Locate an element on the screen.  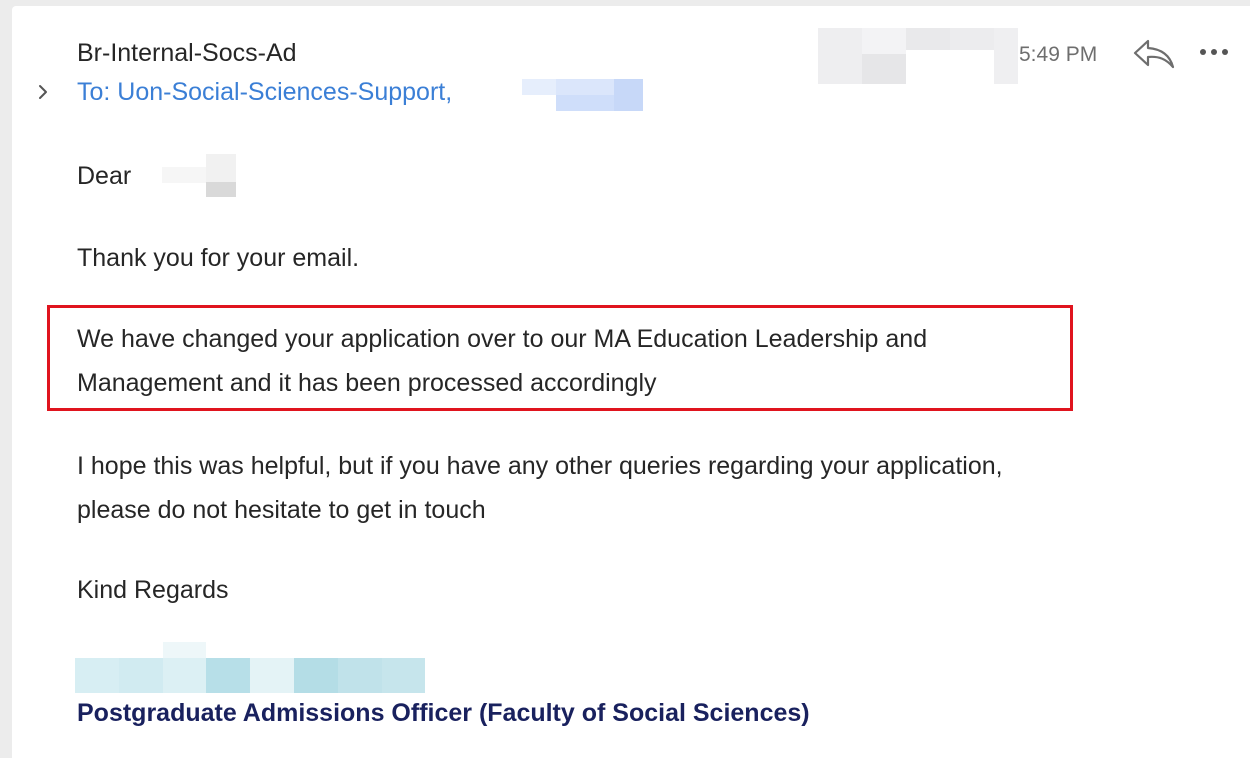
sent-time: 5:49 PM is located at coordinates (1058, 54).